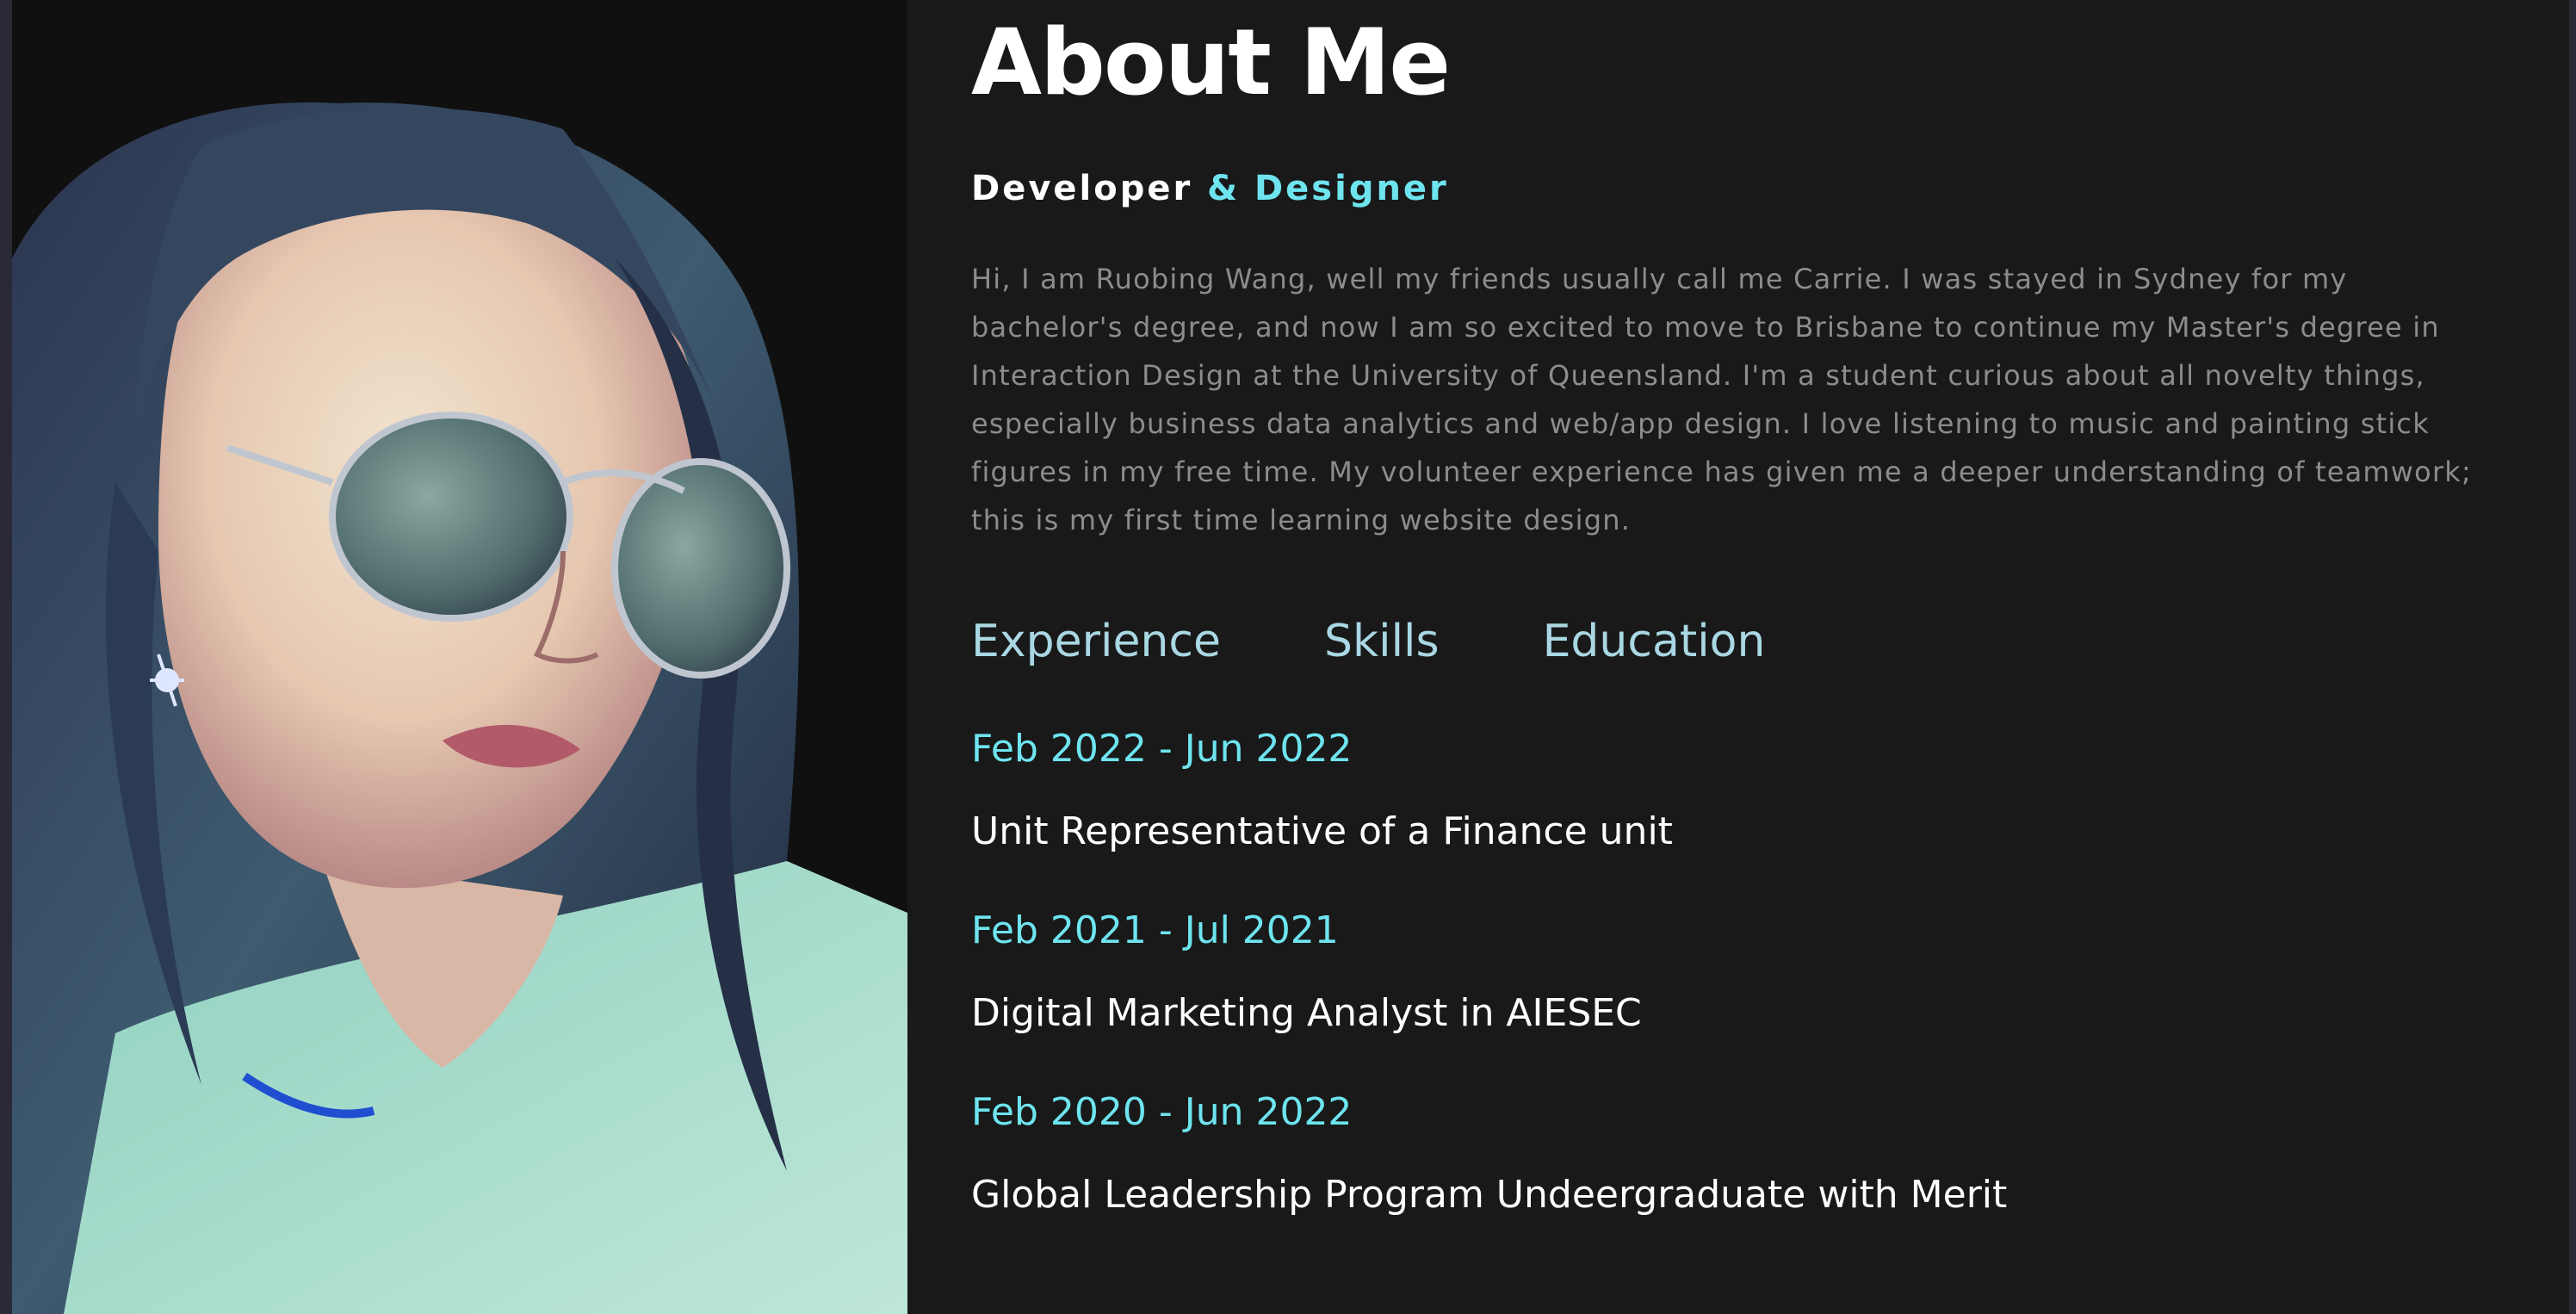 The image size is (2576, 1314). I want to click on subtitle-accent: & Designer, so click(1328, 189).